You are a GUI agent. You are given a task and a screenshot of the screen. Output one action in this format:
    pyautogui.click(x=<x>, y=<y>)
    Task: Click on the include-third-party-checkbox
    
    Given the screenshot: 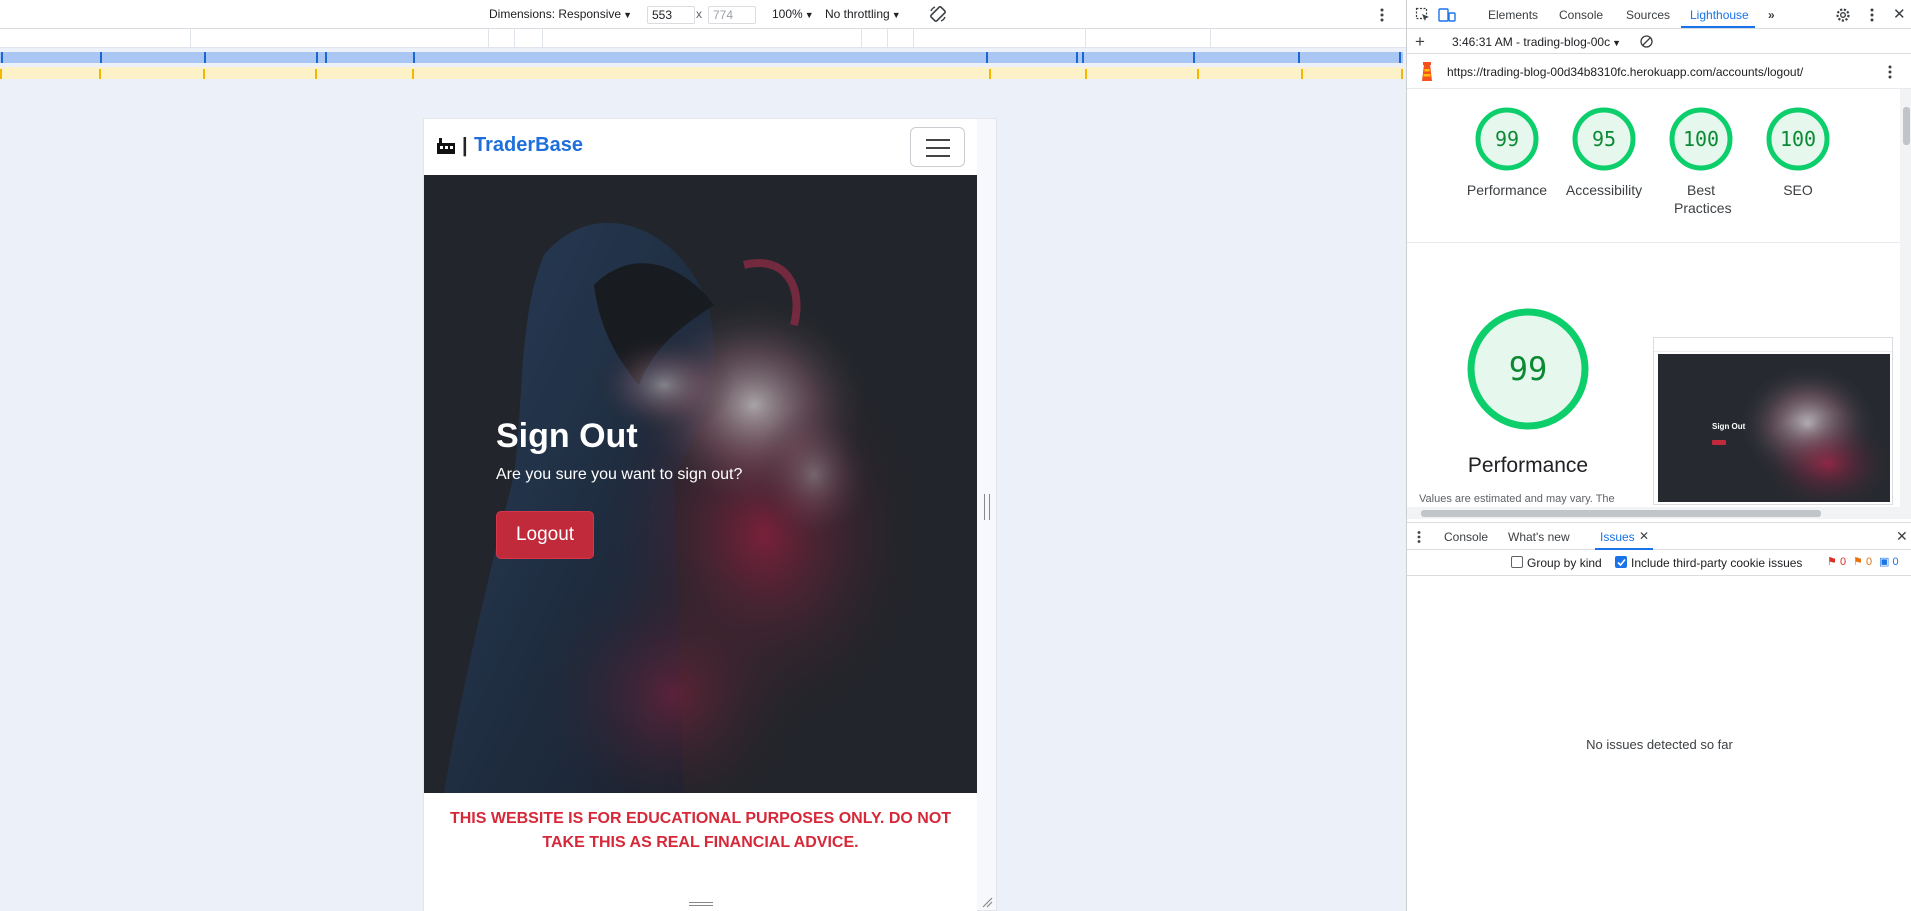 What is the action you would take?
    pyautogui.click(x=1621, y=562)
    